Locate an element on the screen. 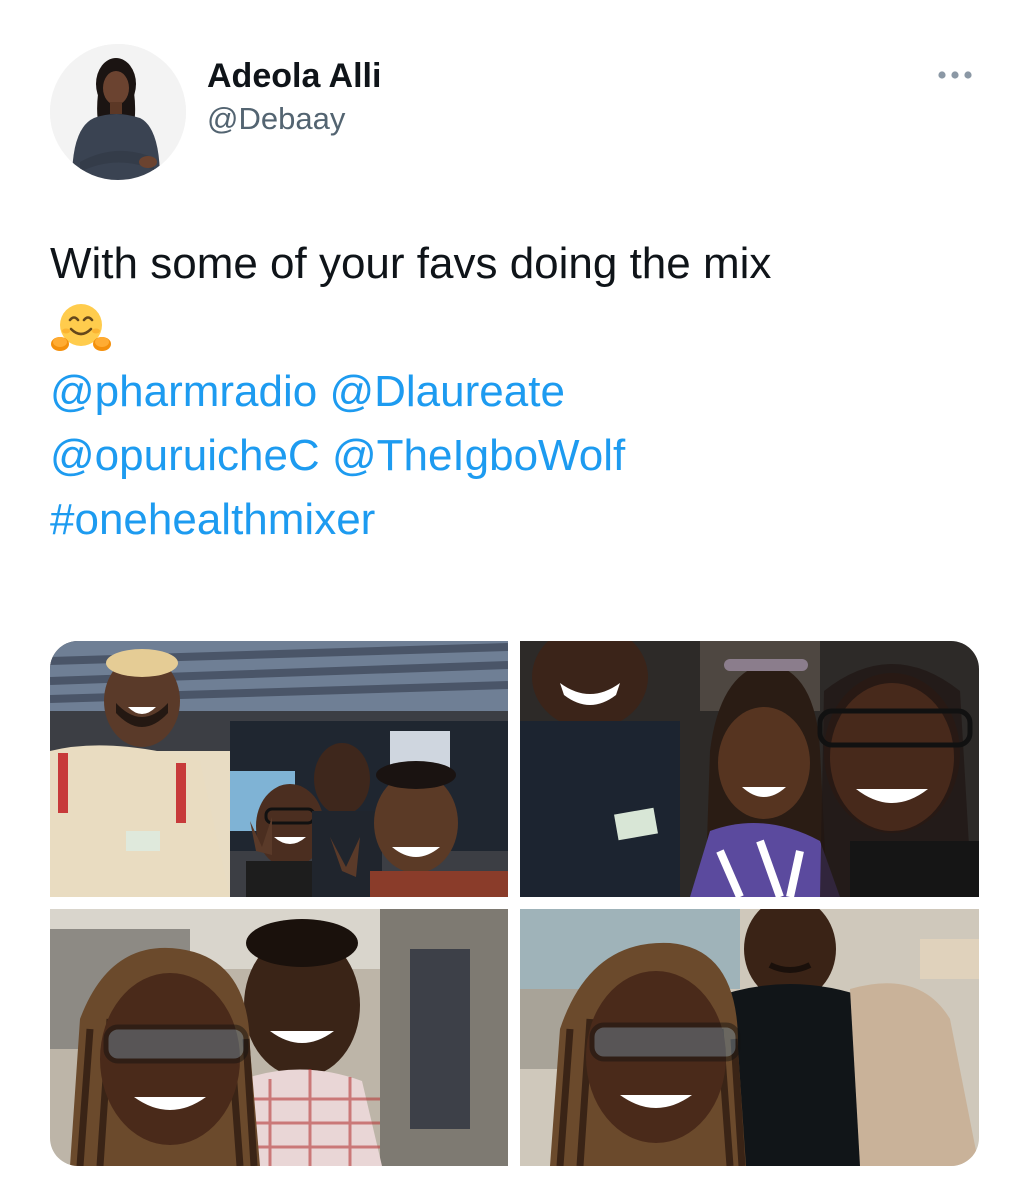 The height and width of the screenshot is (1200, 1028). hugging-emoji-icon is located at coordinates (520, 328).